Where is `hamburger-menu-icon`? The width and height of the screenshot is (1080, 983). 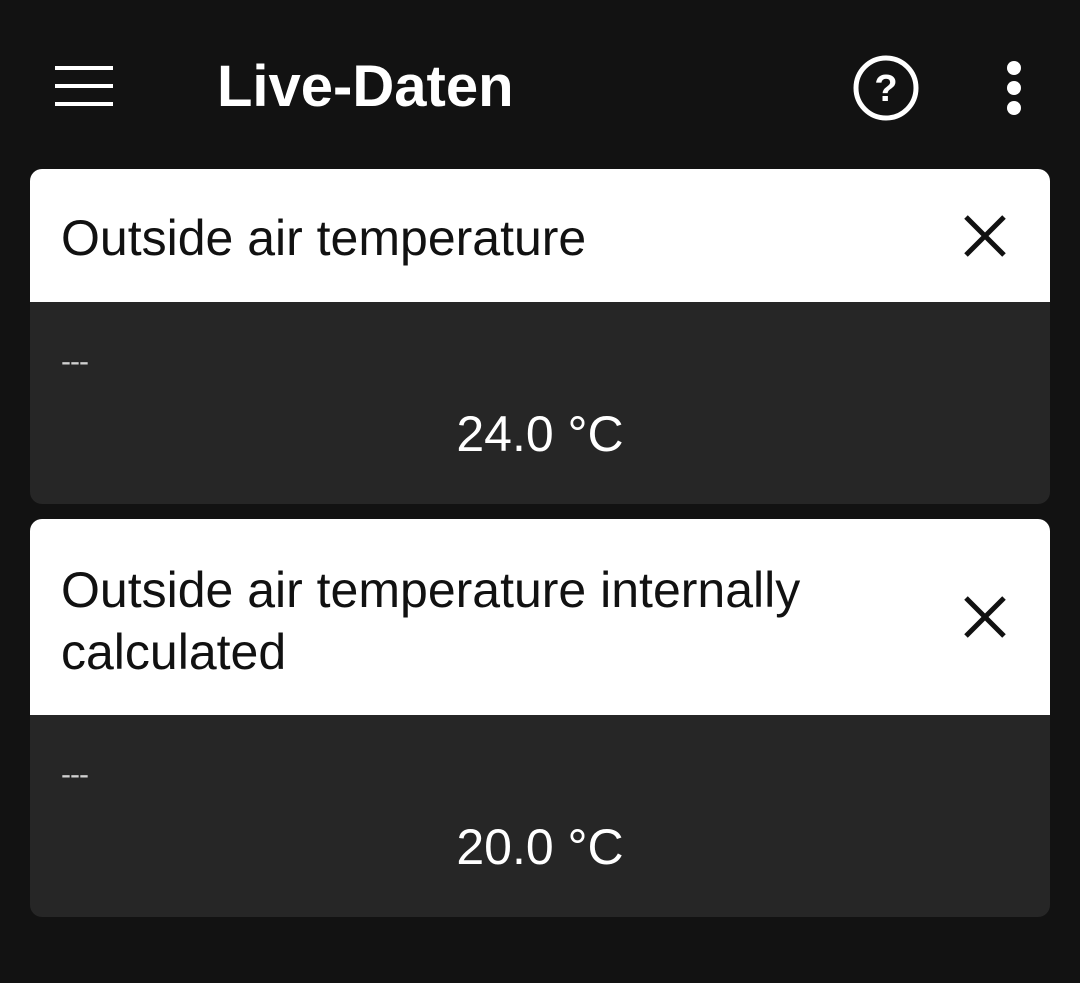
hamburger-menu-icon is located at coordinates (84, 86).